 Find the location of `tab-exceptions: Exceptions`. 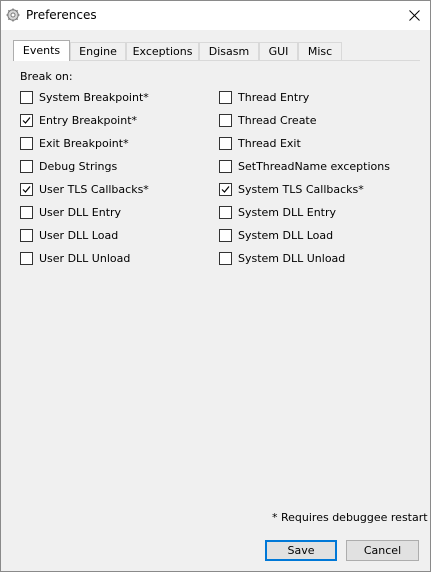

tab-exceptions: Exceptions is located at coordinates (162, 51).